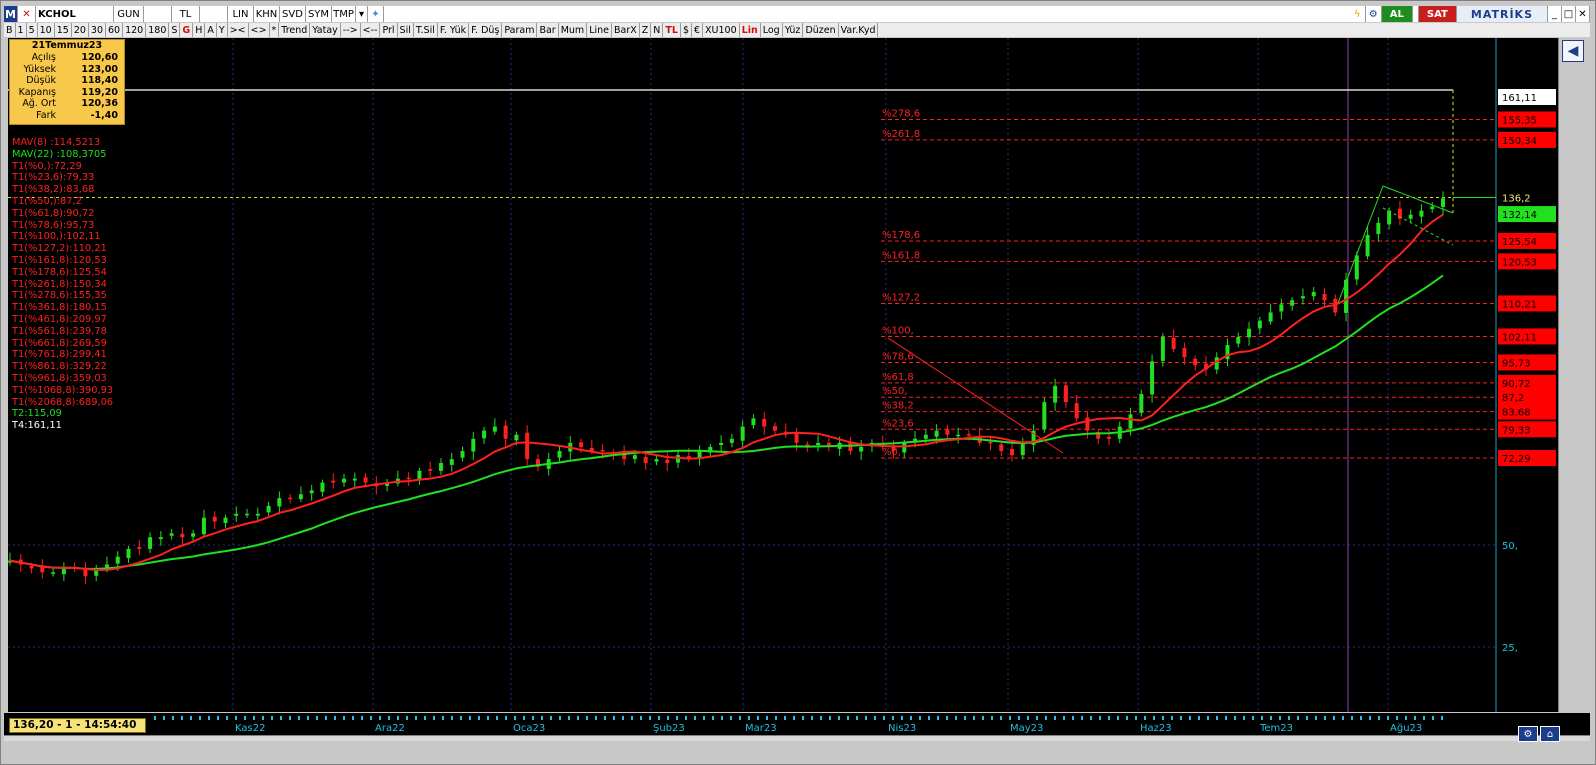 This screenshot has height=765, width=1596. Describe the element at coordinates (898, 356) in the screenshot. I see `fib-label: %78,6` at that location.